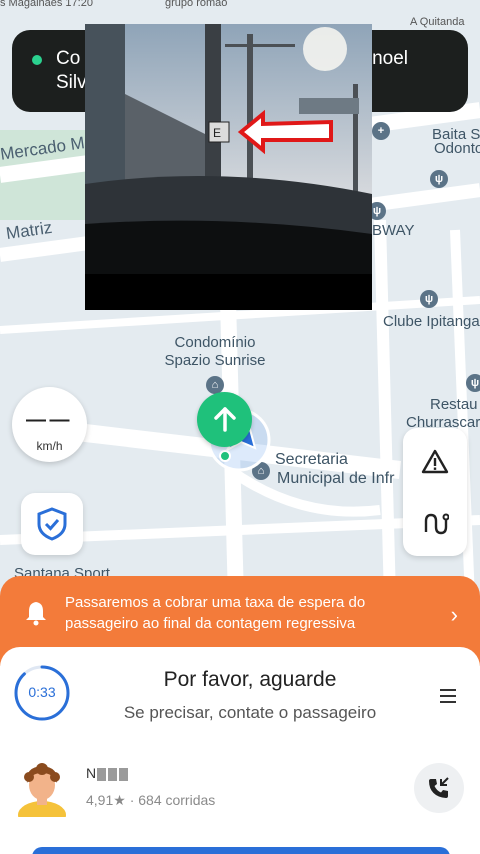  I want to click on arrow-up-icon, so click(225, 419).